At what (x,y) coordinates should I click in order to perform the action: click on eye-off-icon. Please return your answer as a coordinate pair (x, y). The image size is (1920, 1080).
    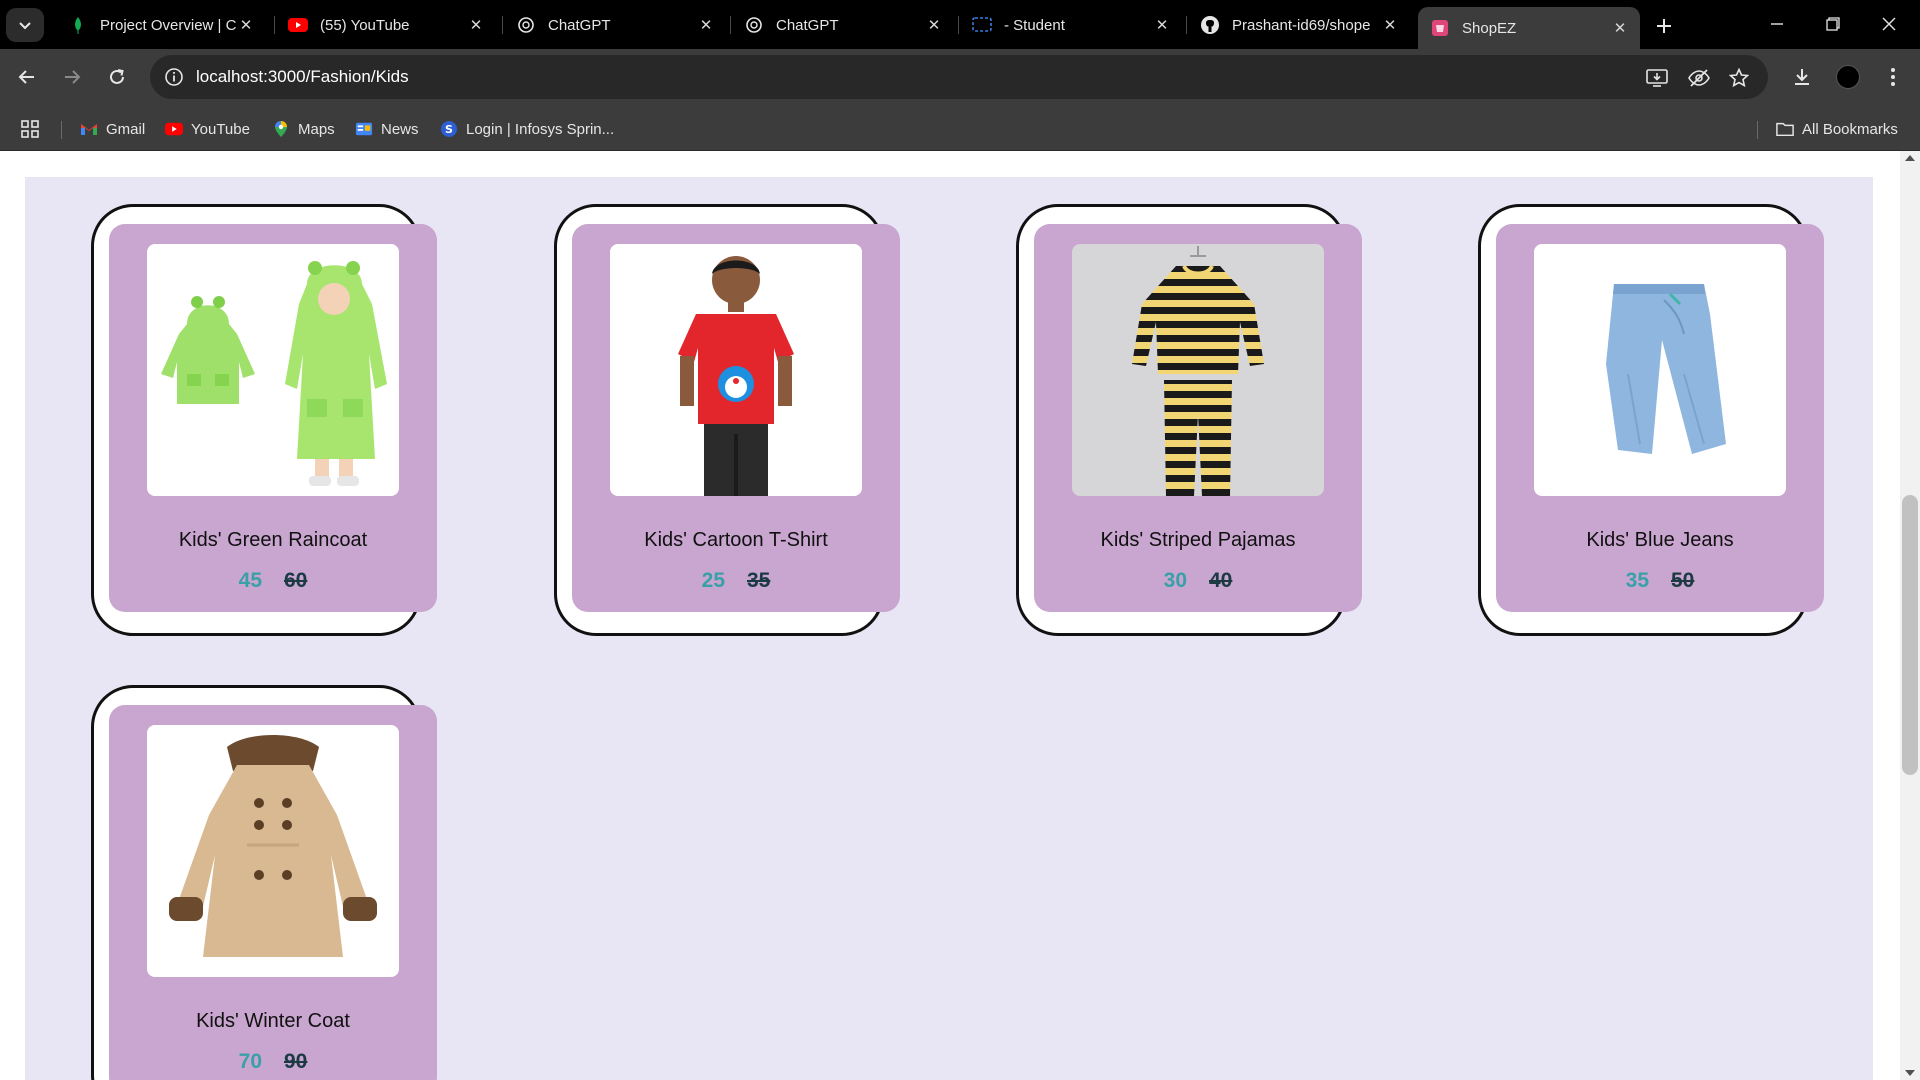
    Looking at the image, I should click on (1699, 78).